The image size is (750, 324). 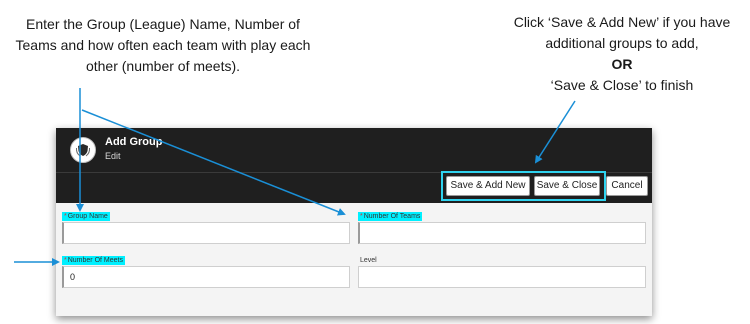 I want to click on arrow-to-number-of-teams, so click(x=213, y=162).